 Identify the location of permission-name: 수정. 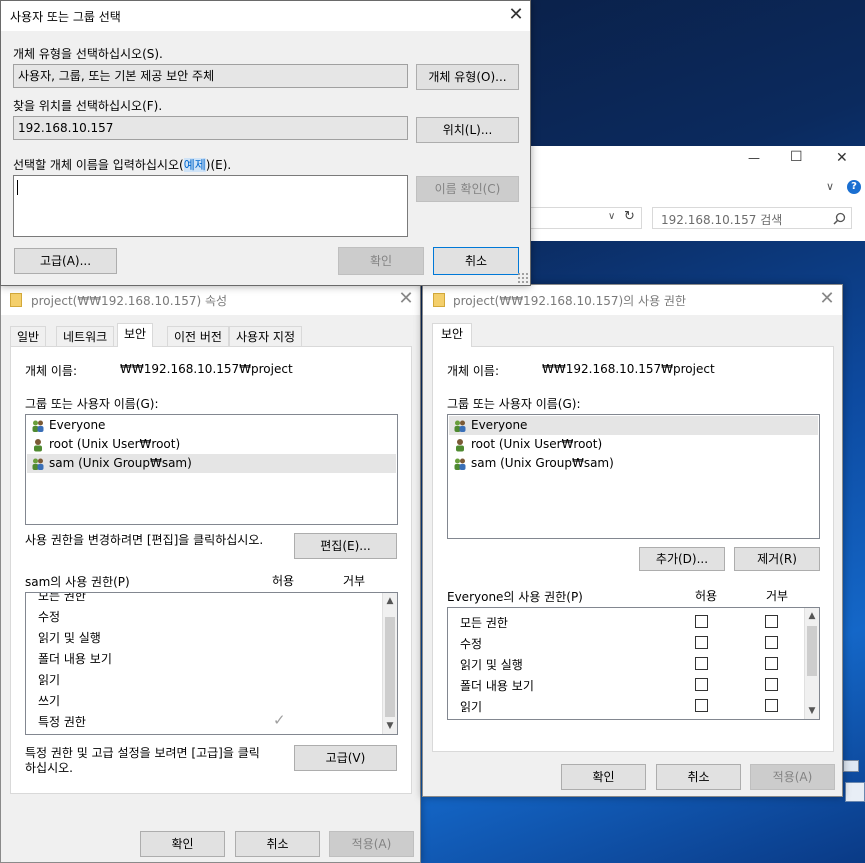
(49, 617).